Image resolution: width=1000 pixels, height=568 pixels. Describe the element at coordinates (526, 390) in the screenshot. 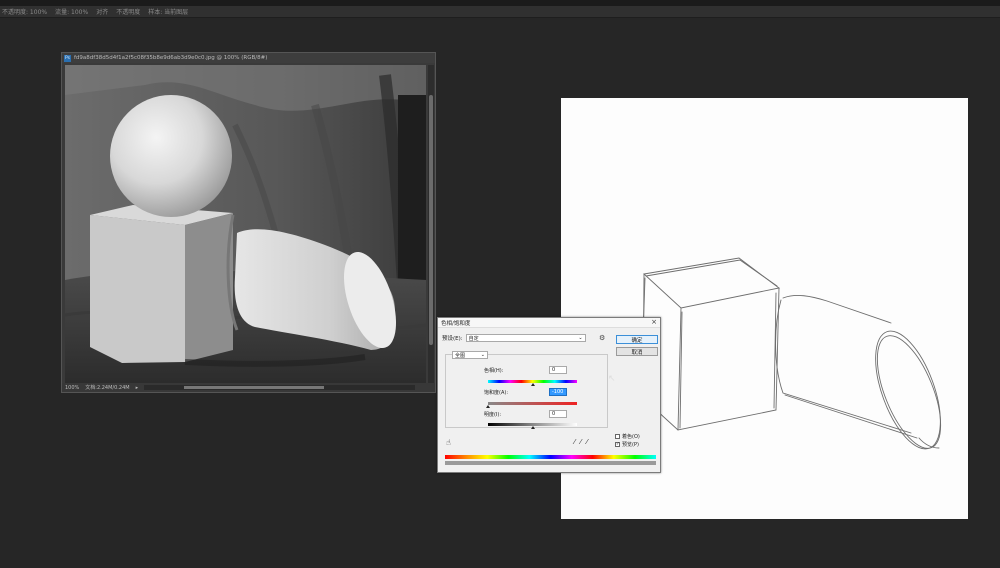

I see `channel-panel: 全图 ⌄ 色相(H): 0 饱和度(A): -100 明度(I): 0` at that location.